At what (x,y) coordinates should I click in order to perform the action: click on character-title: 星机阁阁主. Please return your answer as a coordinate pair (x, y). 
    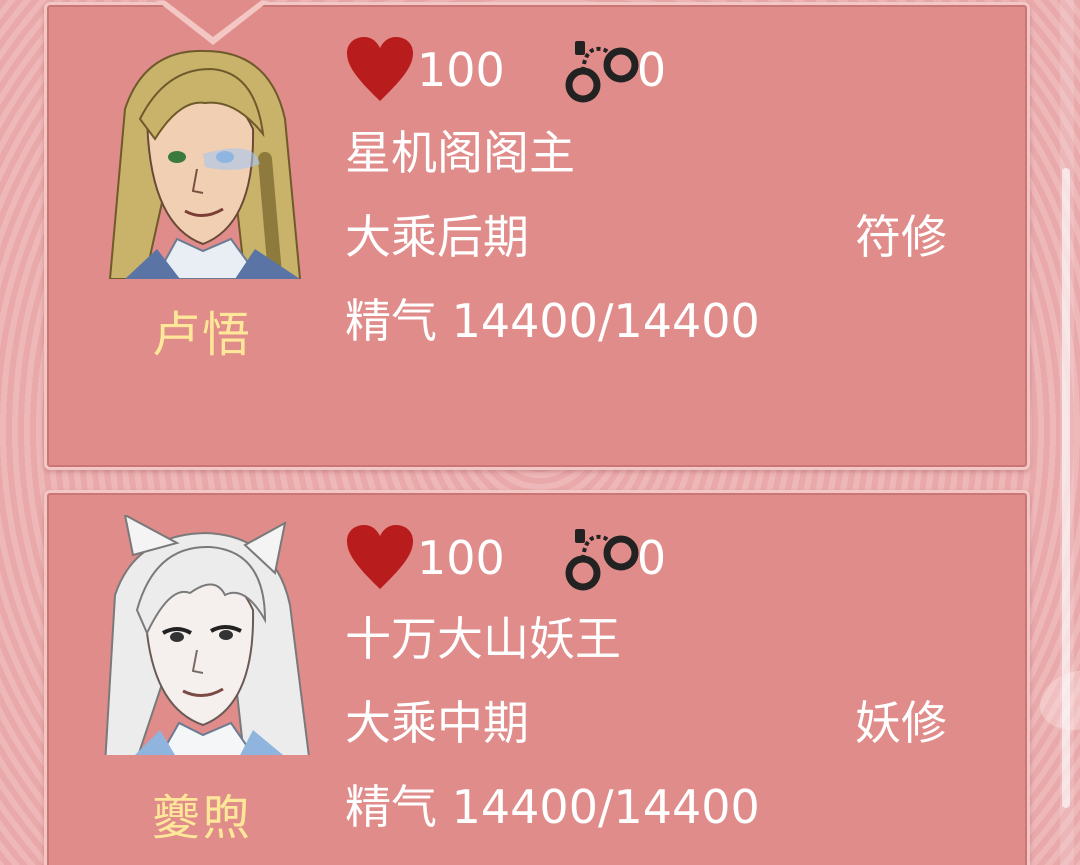
    Looking at the image, I should click on (460, 153).